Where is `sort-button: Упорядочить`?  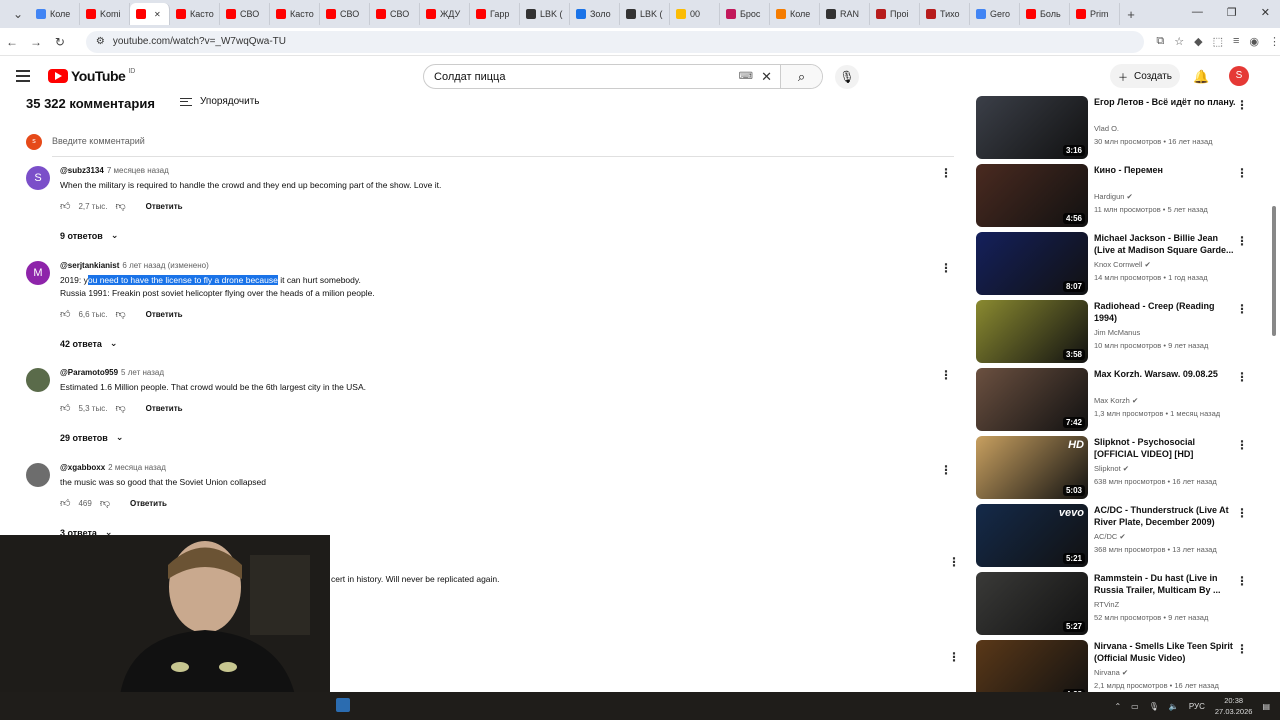
sort-button: Упорядочить is located at coordinates (220, 101).